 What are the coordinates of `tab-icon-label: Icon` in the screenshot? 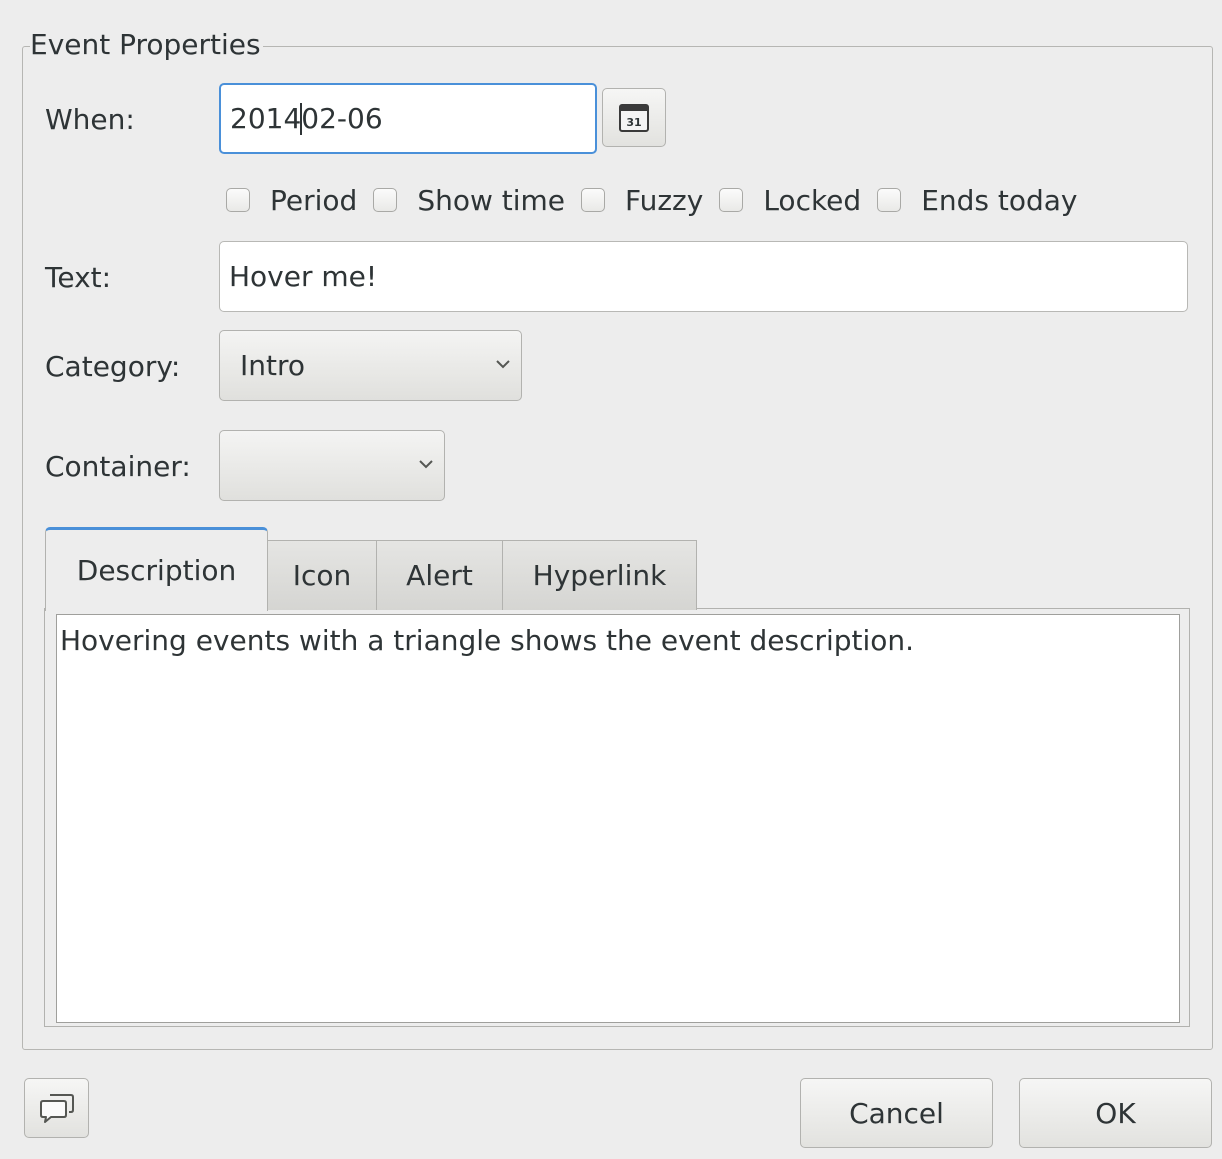 It's located at (322, 575).